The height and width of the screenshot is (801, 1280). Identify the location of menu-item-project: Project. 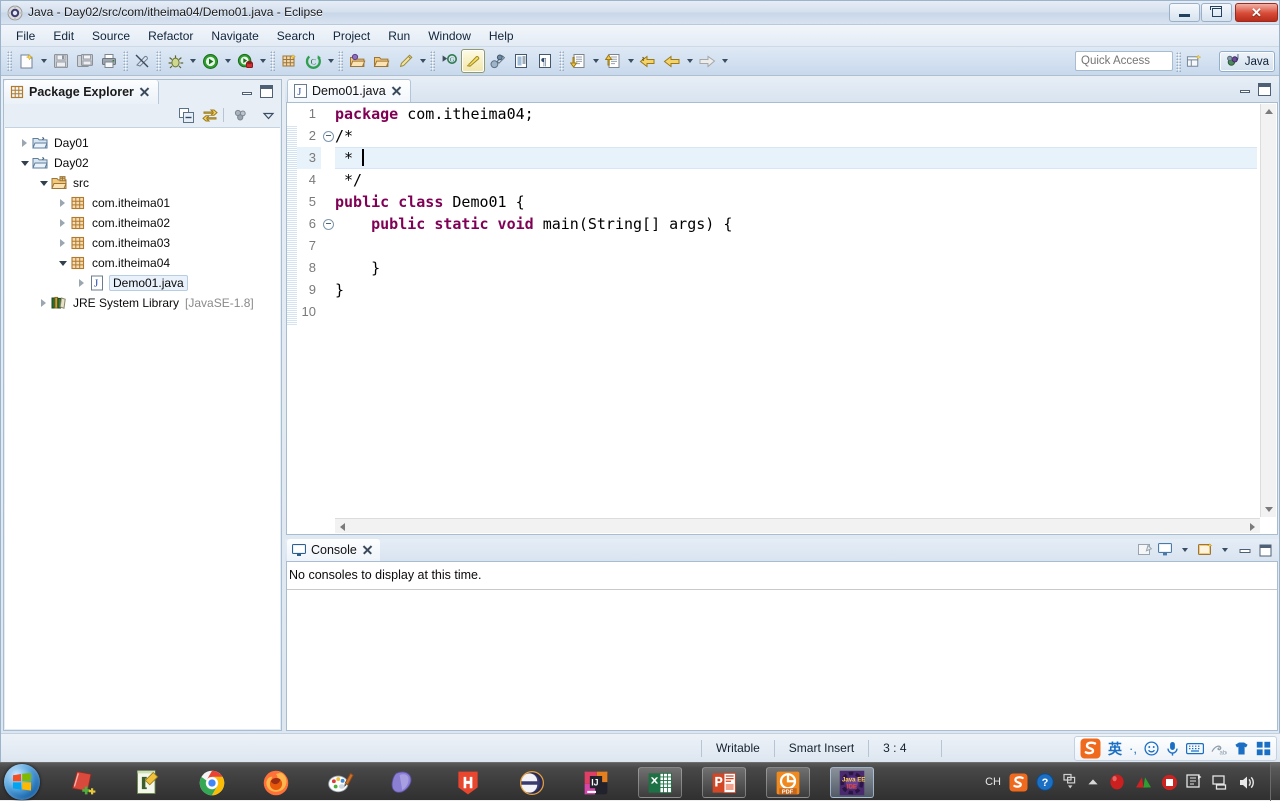
(351, 36).